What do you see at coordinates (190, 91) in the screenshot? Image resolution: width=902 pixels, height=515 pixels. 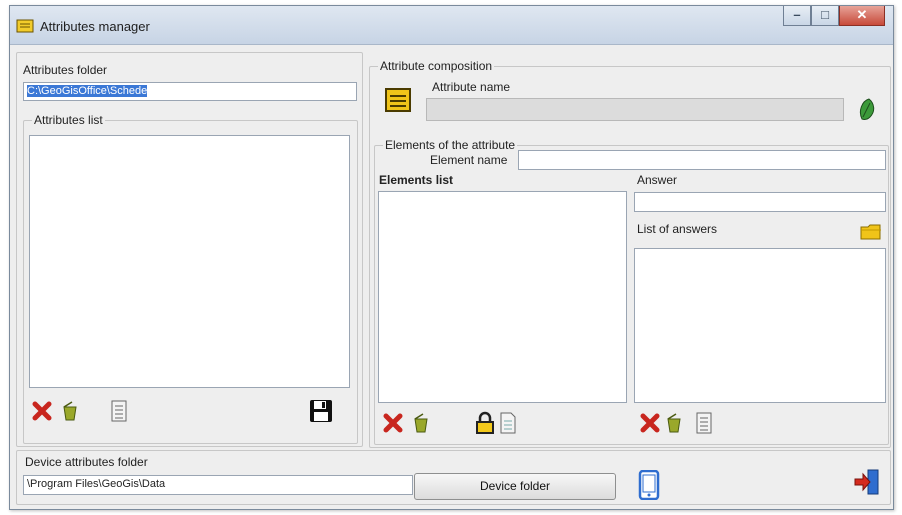 I see `attributes-folder-input: C:\GeoGisOffice\Schede` at bounding box center [190, 91].